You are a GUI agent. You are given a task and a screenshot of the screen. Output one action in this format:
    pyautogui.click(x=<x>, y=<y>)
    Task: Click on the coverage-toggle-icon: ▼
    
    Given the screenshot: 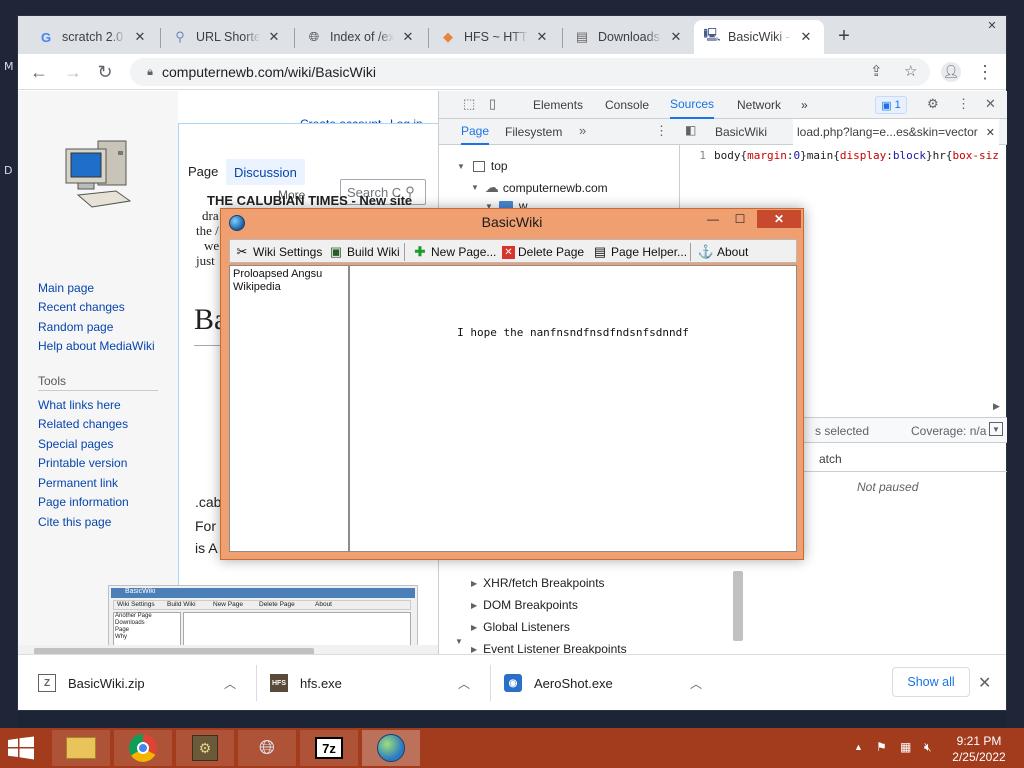 What is the action you would take?
    pyautogui.click(x=996, y=429)
    